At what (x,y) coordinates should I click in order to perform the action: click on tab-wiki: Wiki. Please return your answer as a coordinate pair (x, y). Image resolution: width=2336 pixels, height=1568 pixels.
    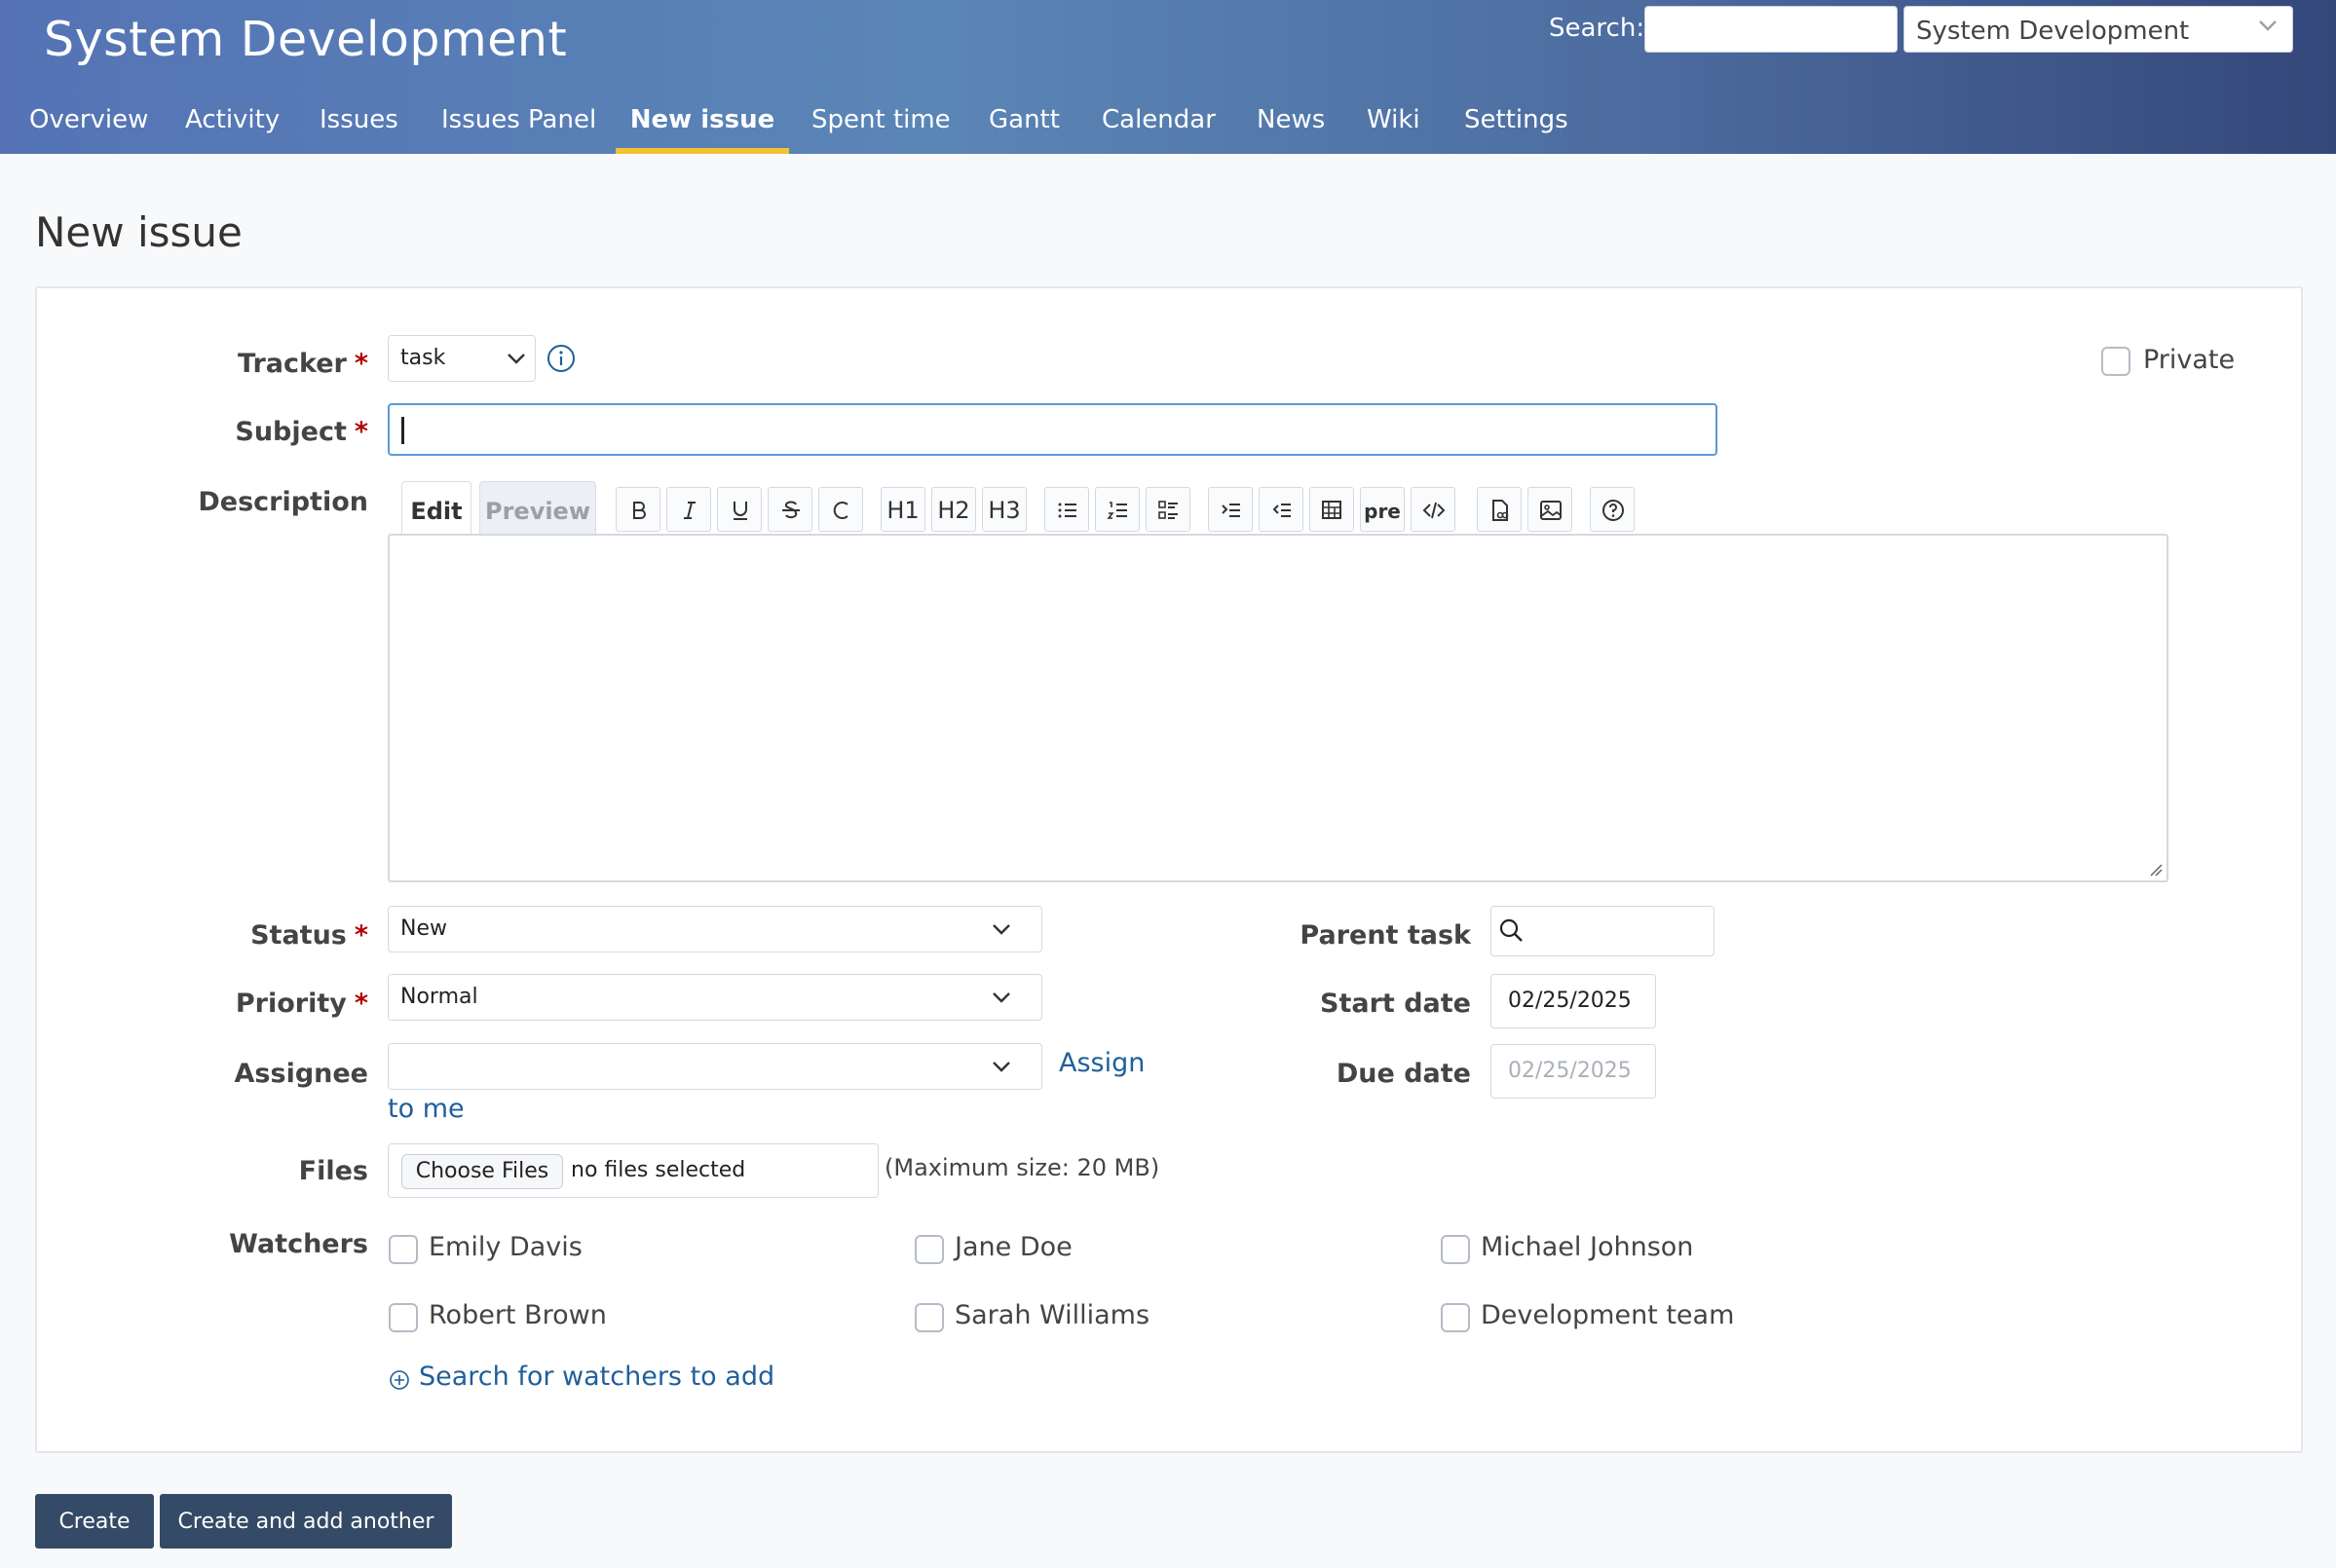
    Looking at the image, I should click on (1393, 126).